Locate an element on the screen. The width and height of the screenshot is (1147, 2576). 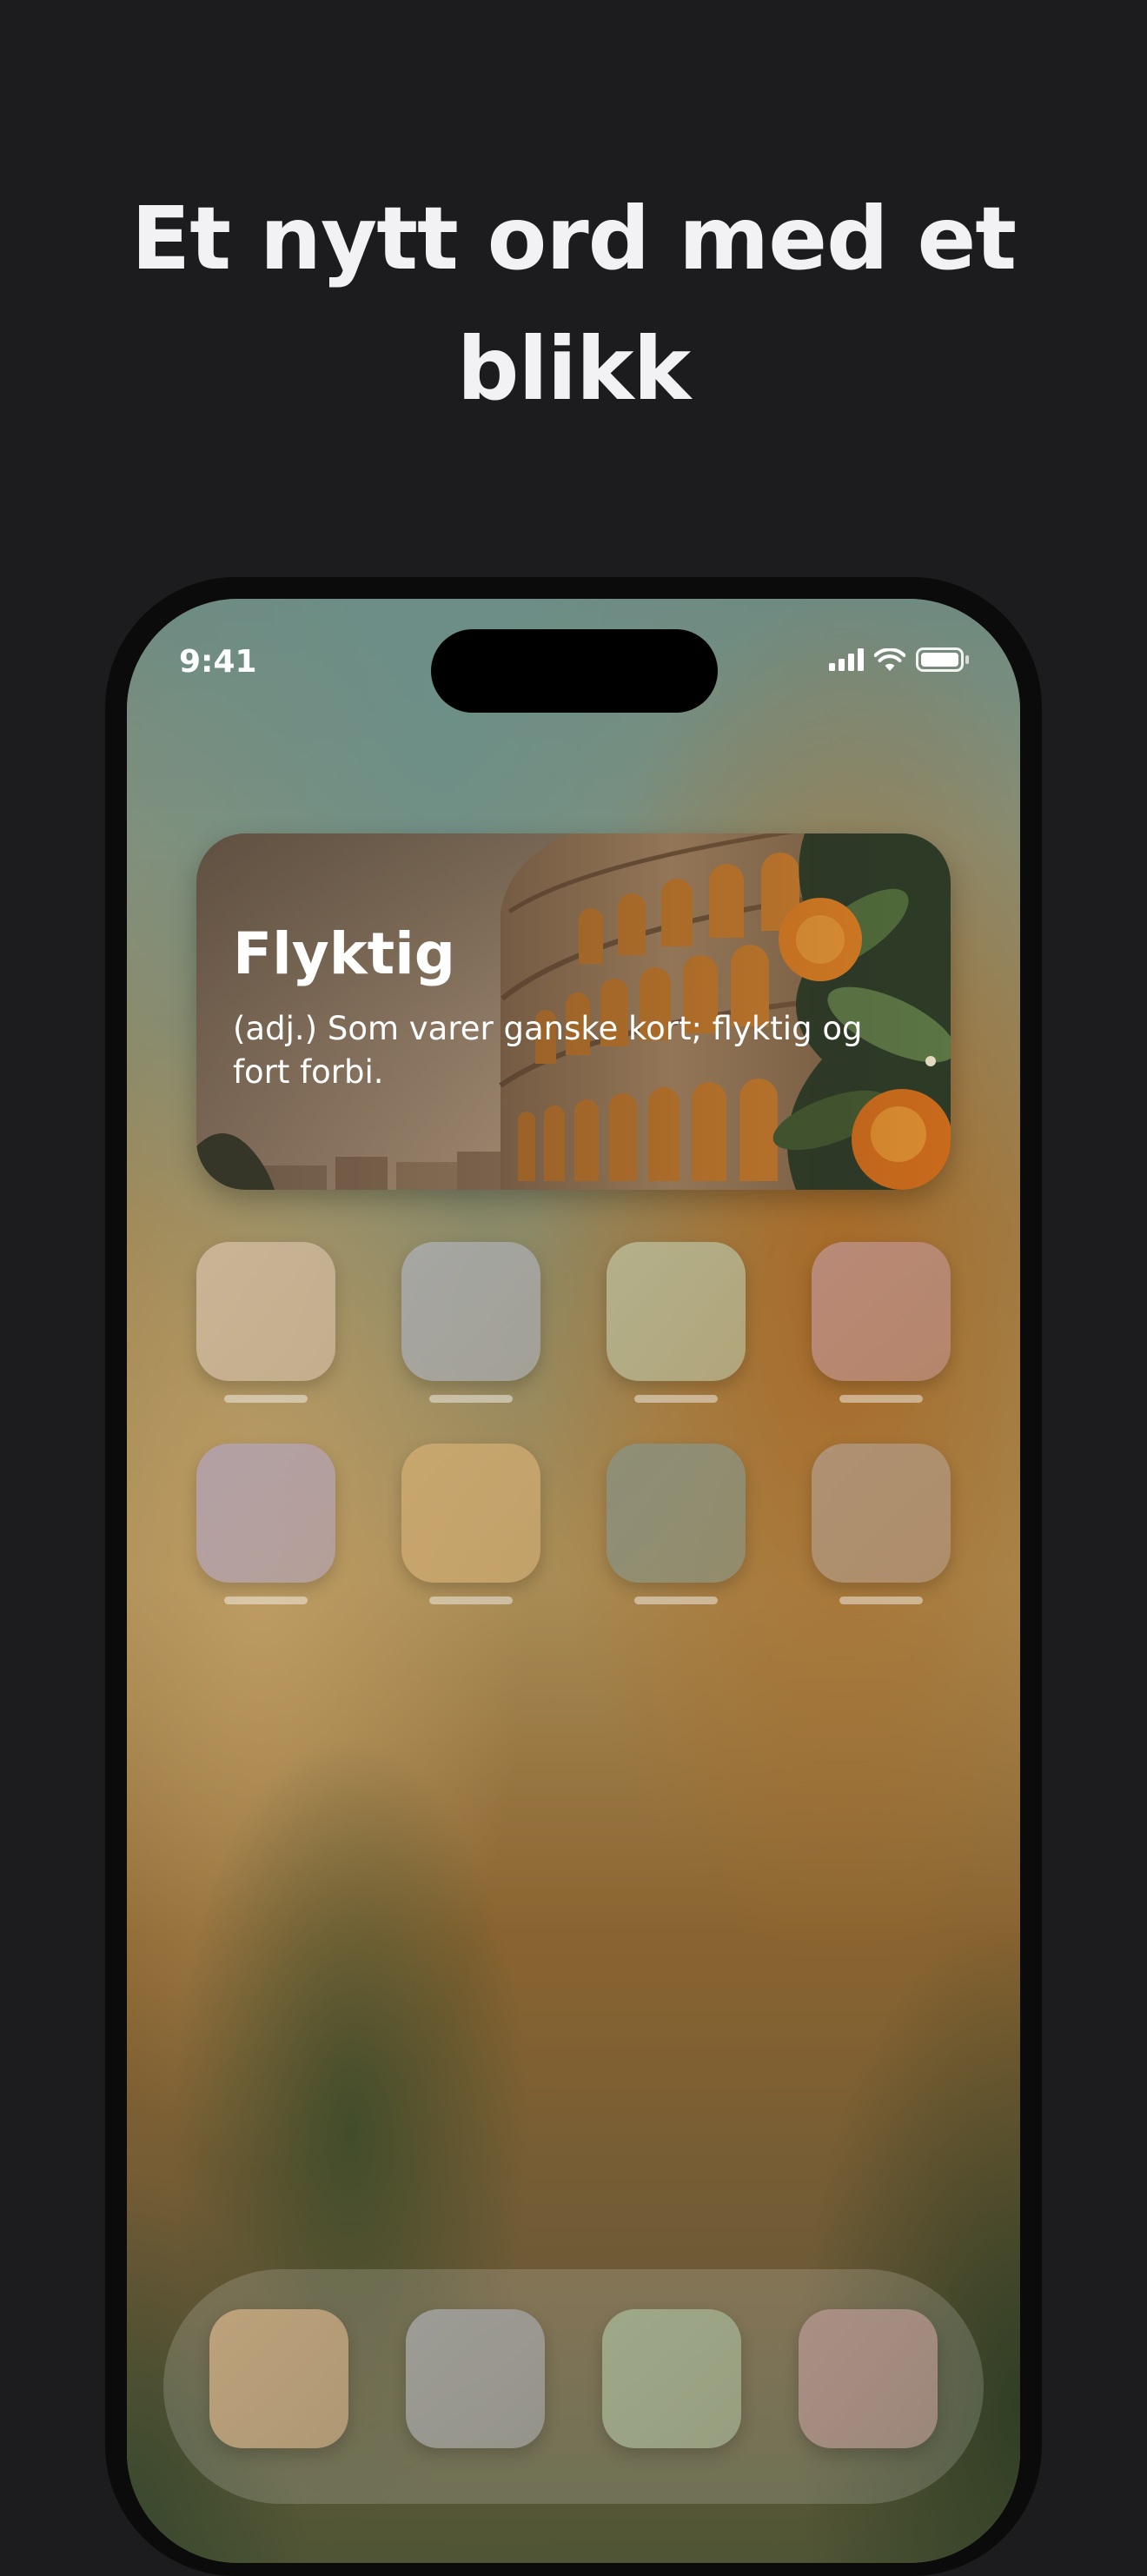
widget-word: Flyktig is located at coordinates (344, 953).